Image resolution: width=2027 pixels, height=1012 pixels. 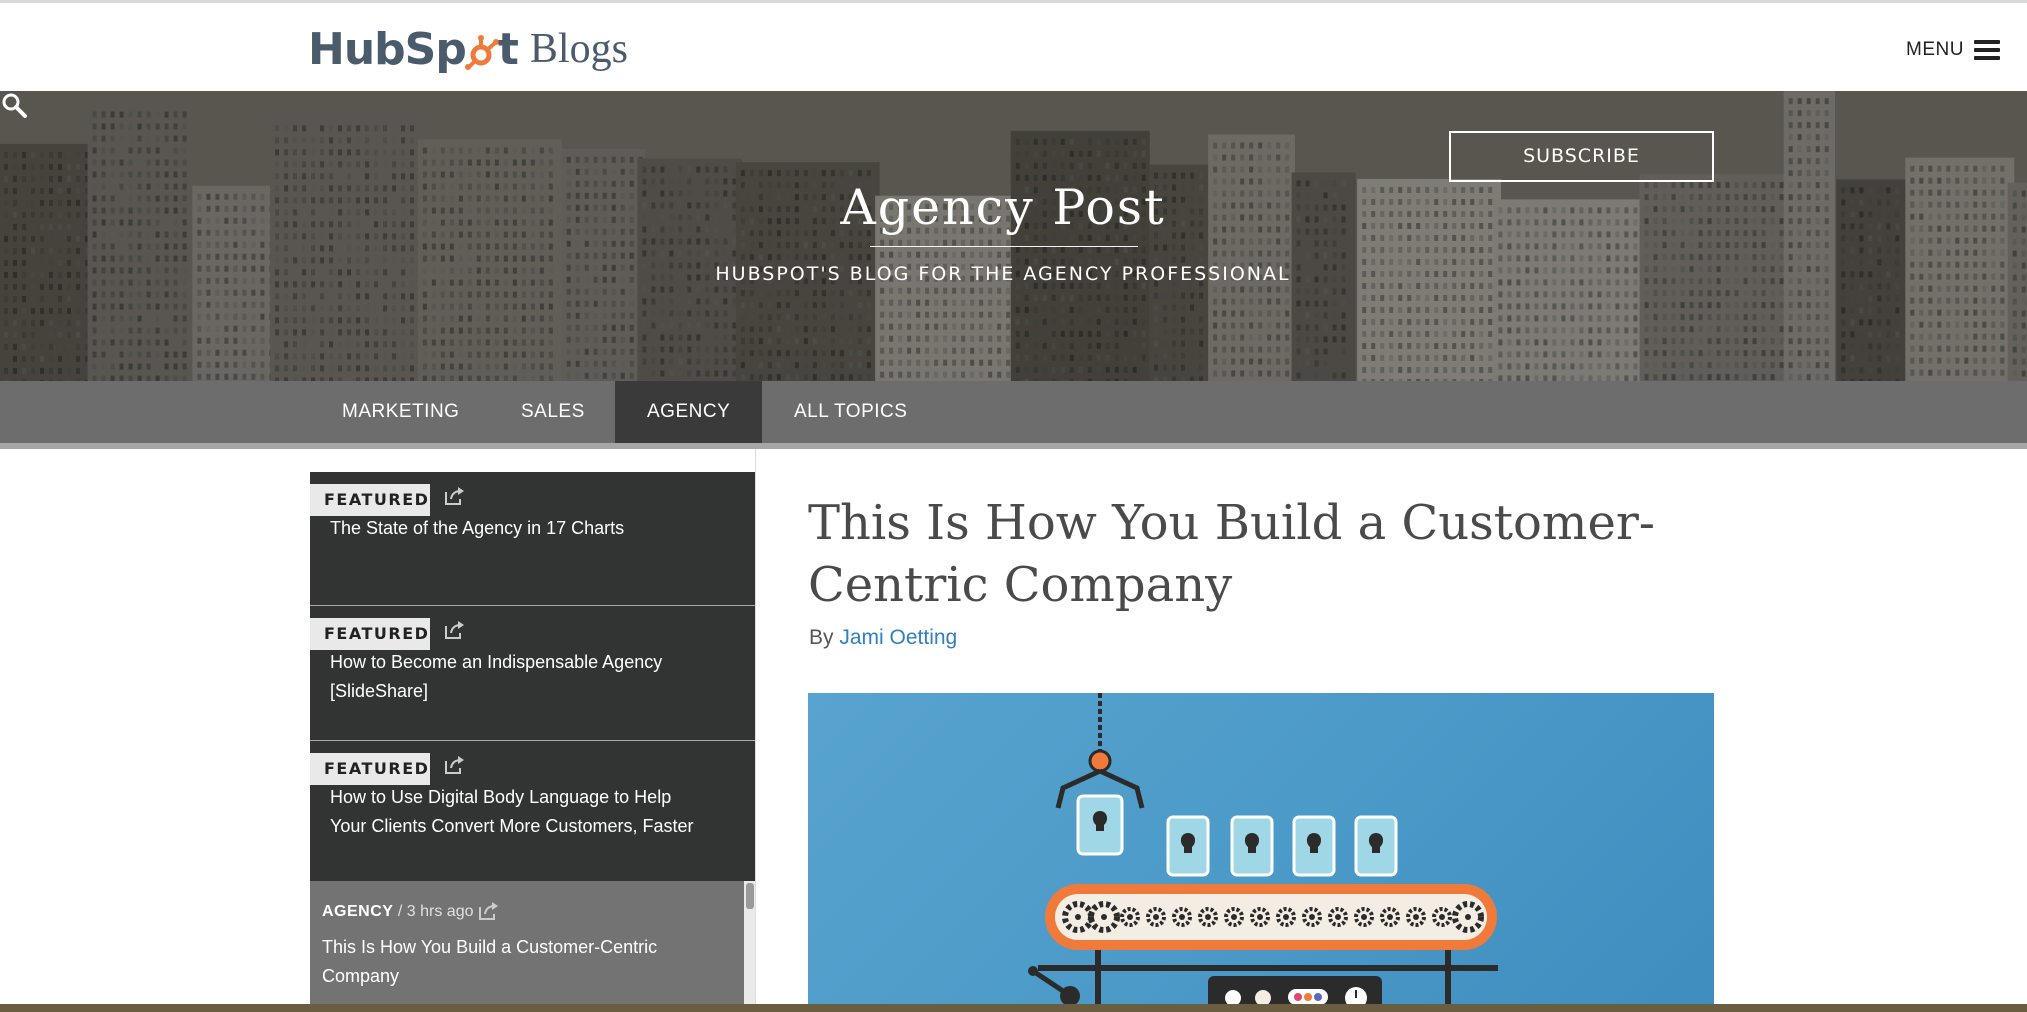 What do you see at coordinates (824, 637) in the screenshot?
I see `byline-prefix: By` at bounding box center [824, 637].